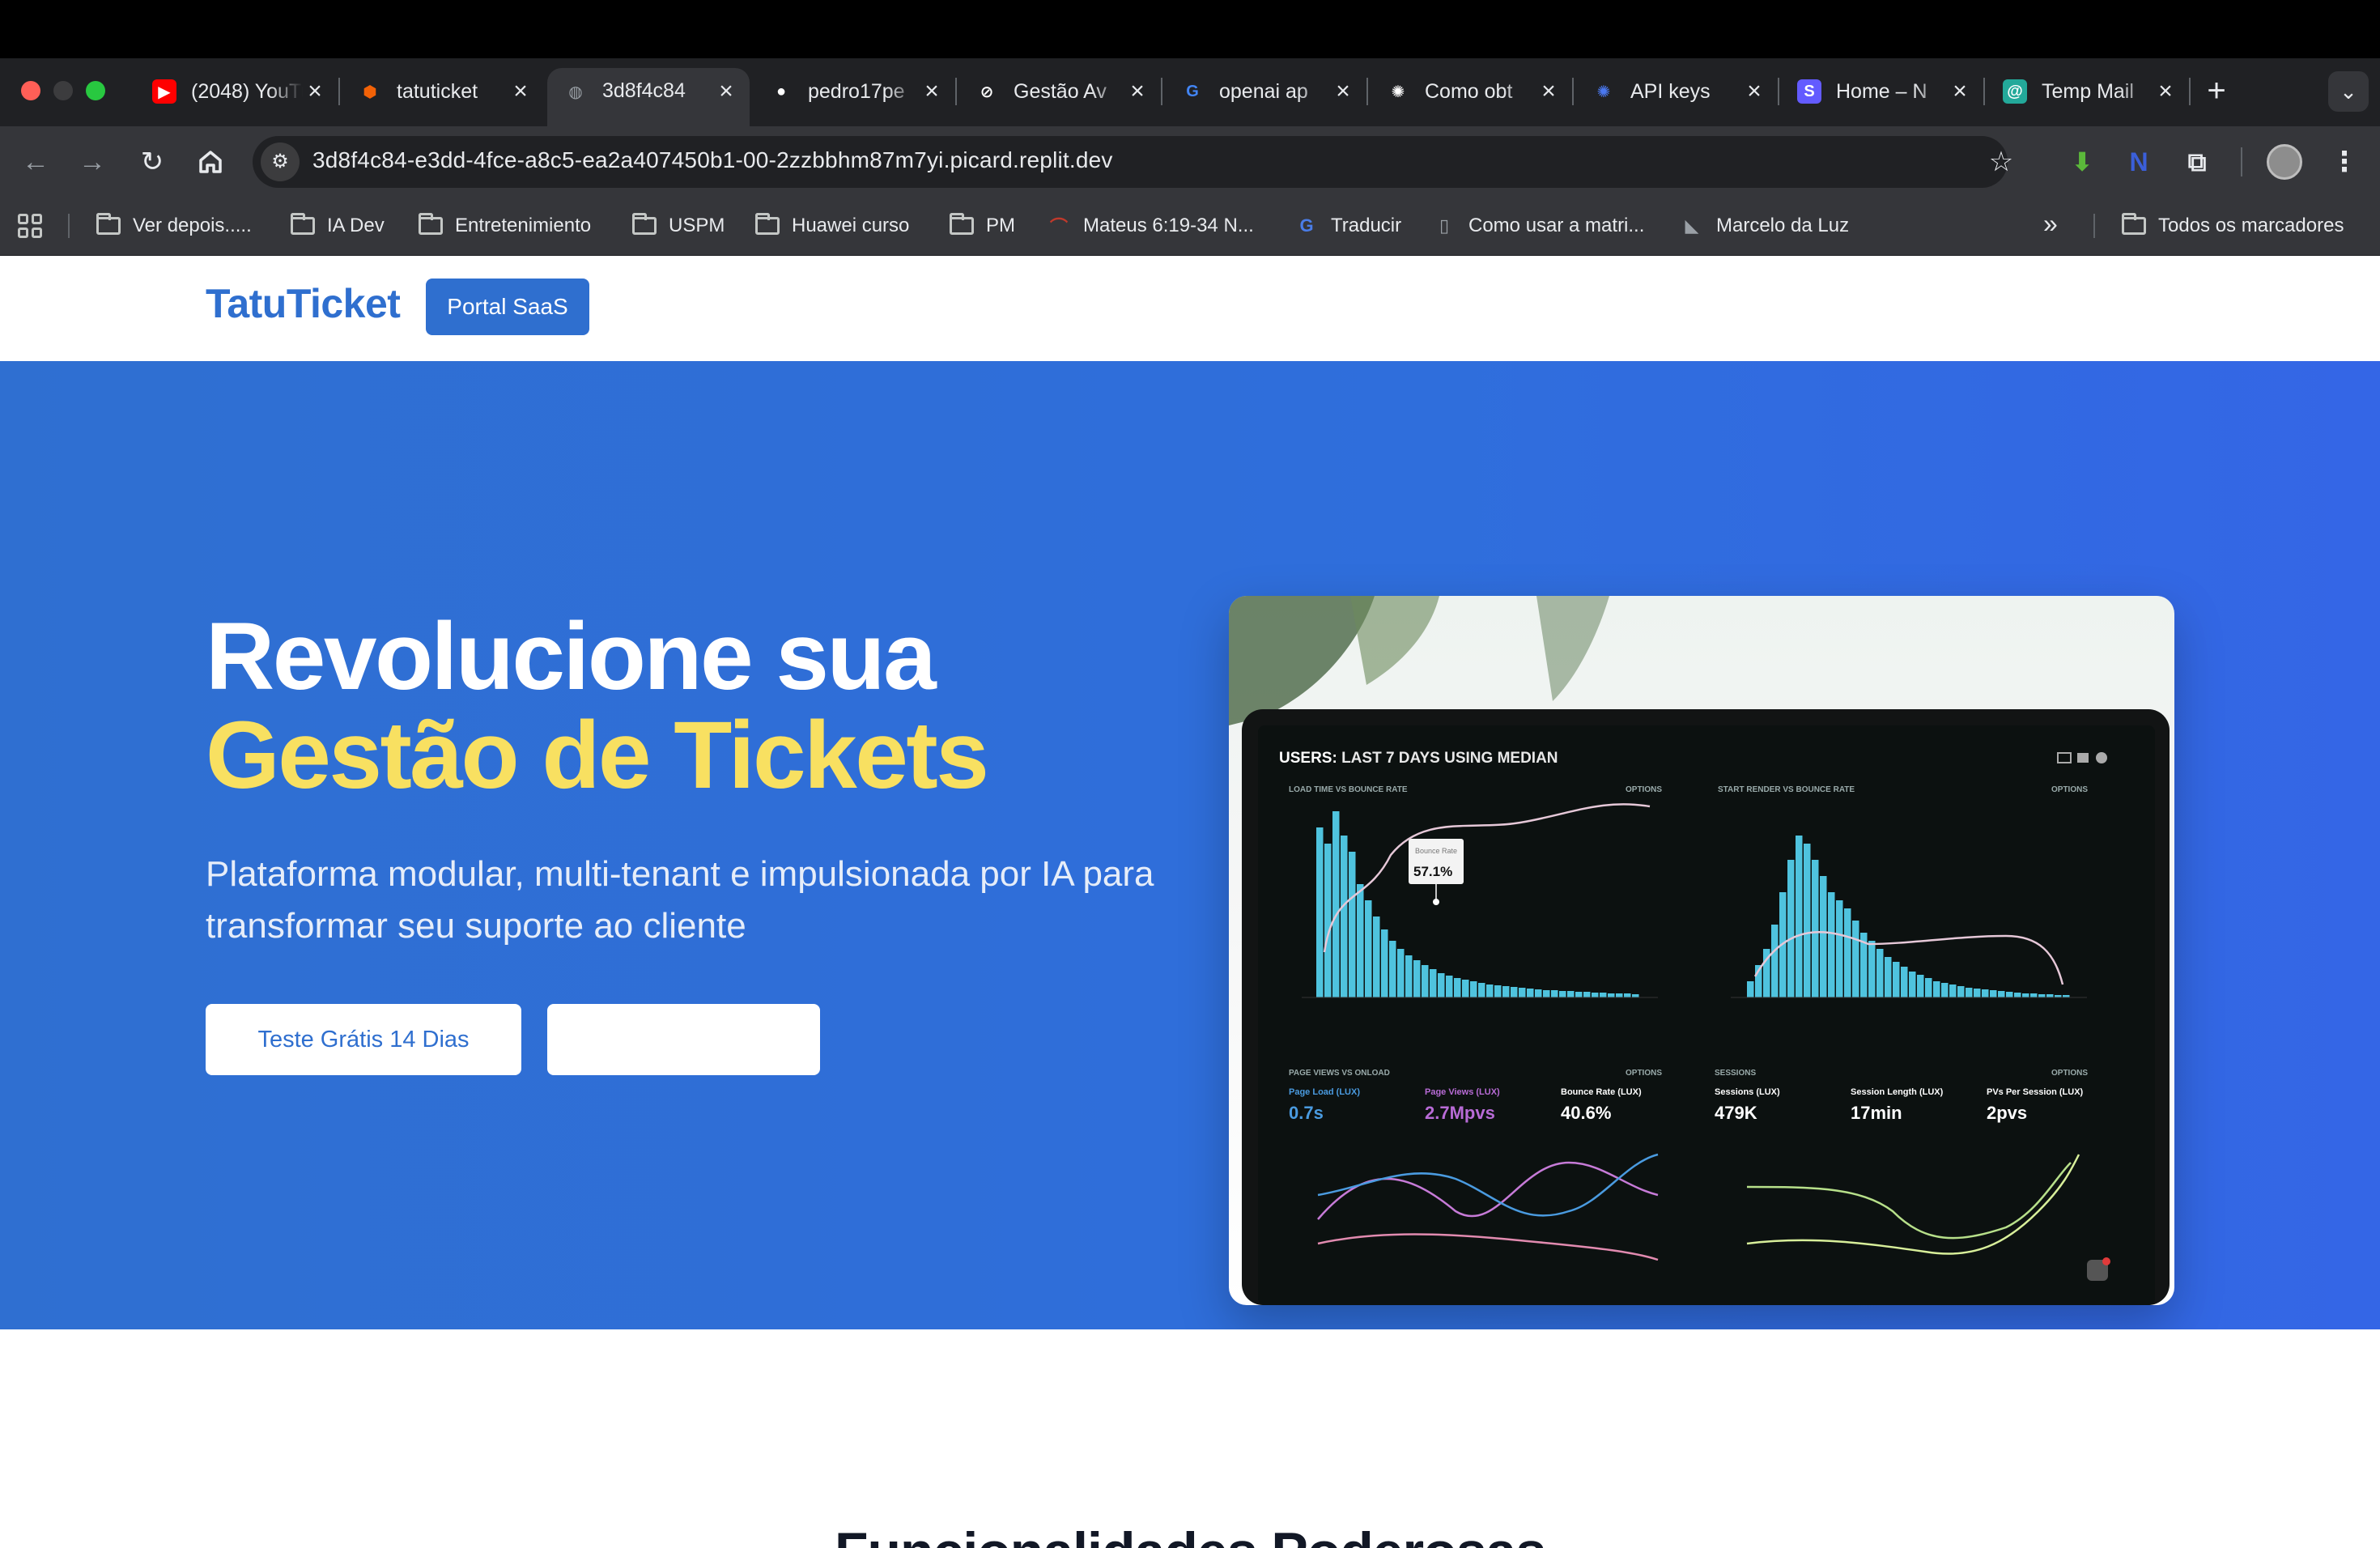  What do you see at coordinates (1787, 790) in the screenshot?
I see `panel2-title: START RENDER VS BOUNCE RATE` at bounding box center [1787, 790].